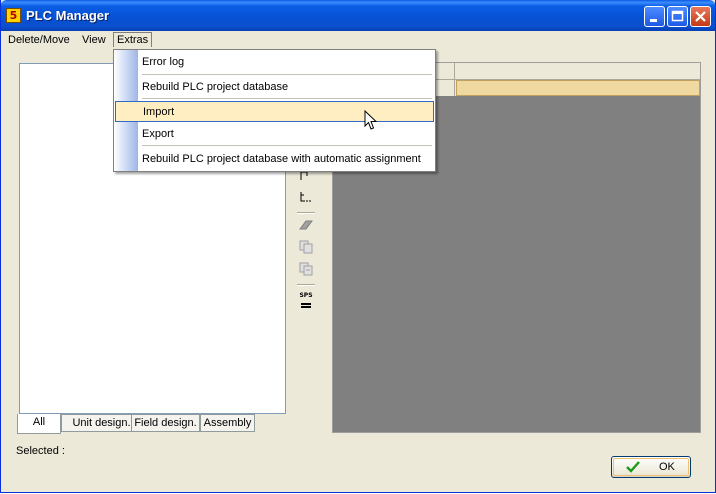 The width and height of the screenshot is (716, 494). What do you see at coordinates (653, 20) in the screenshot?
I see `minimize-icon` at bounding box center [653, 20].